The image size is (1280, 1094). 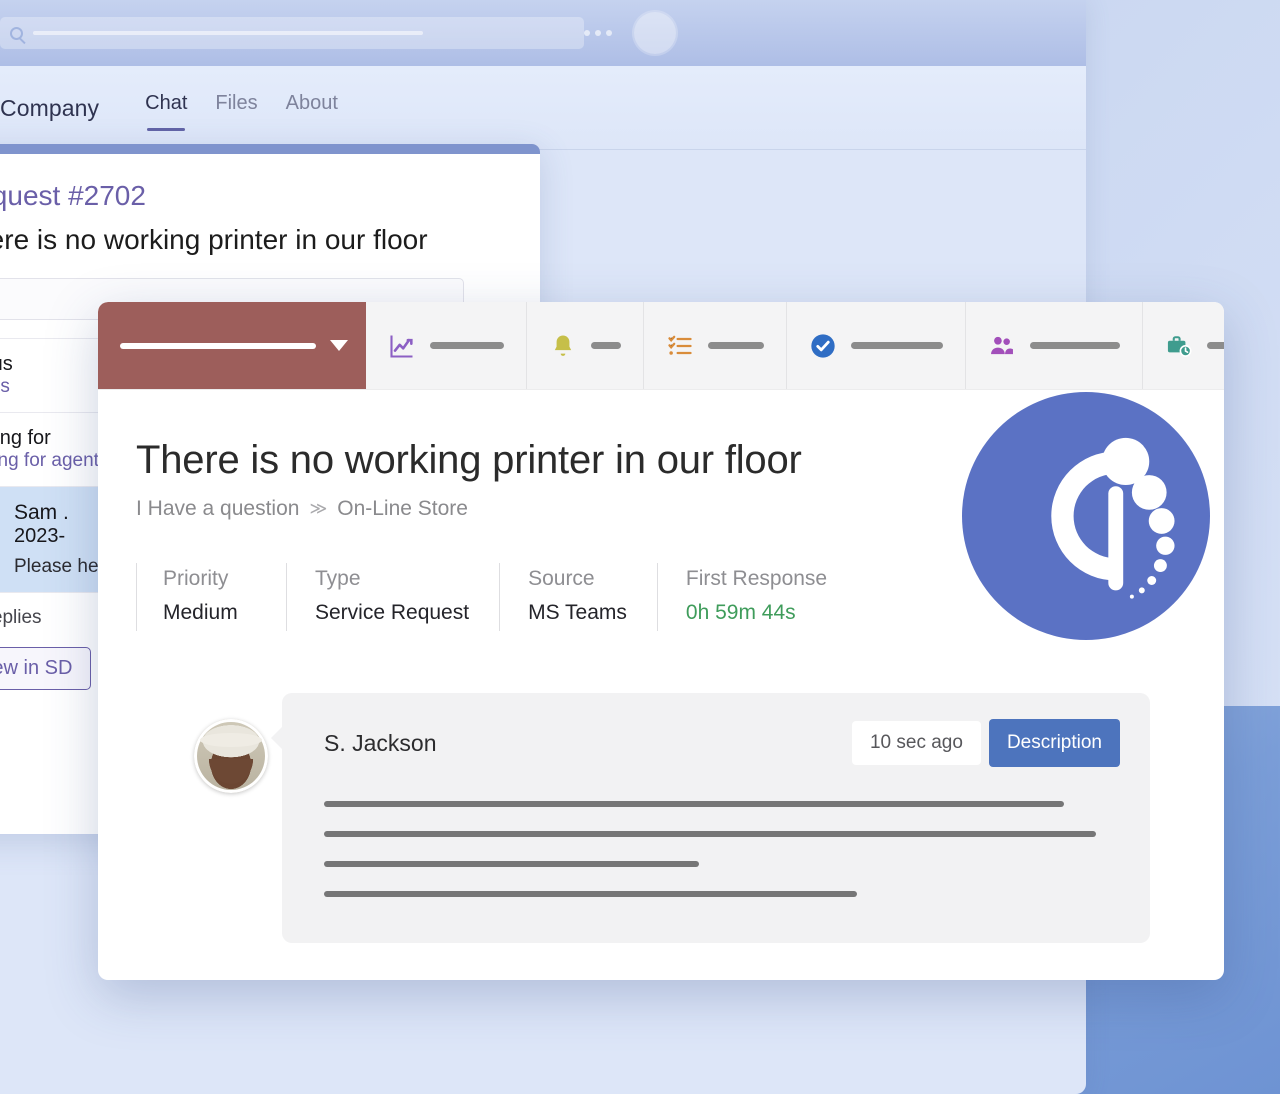 I want to click on modal-toolbar, so click(x=661, y=346).